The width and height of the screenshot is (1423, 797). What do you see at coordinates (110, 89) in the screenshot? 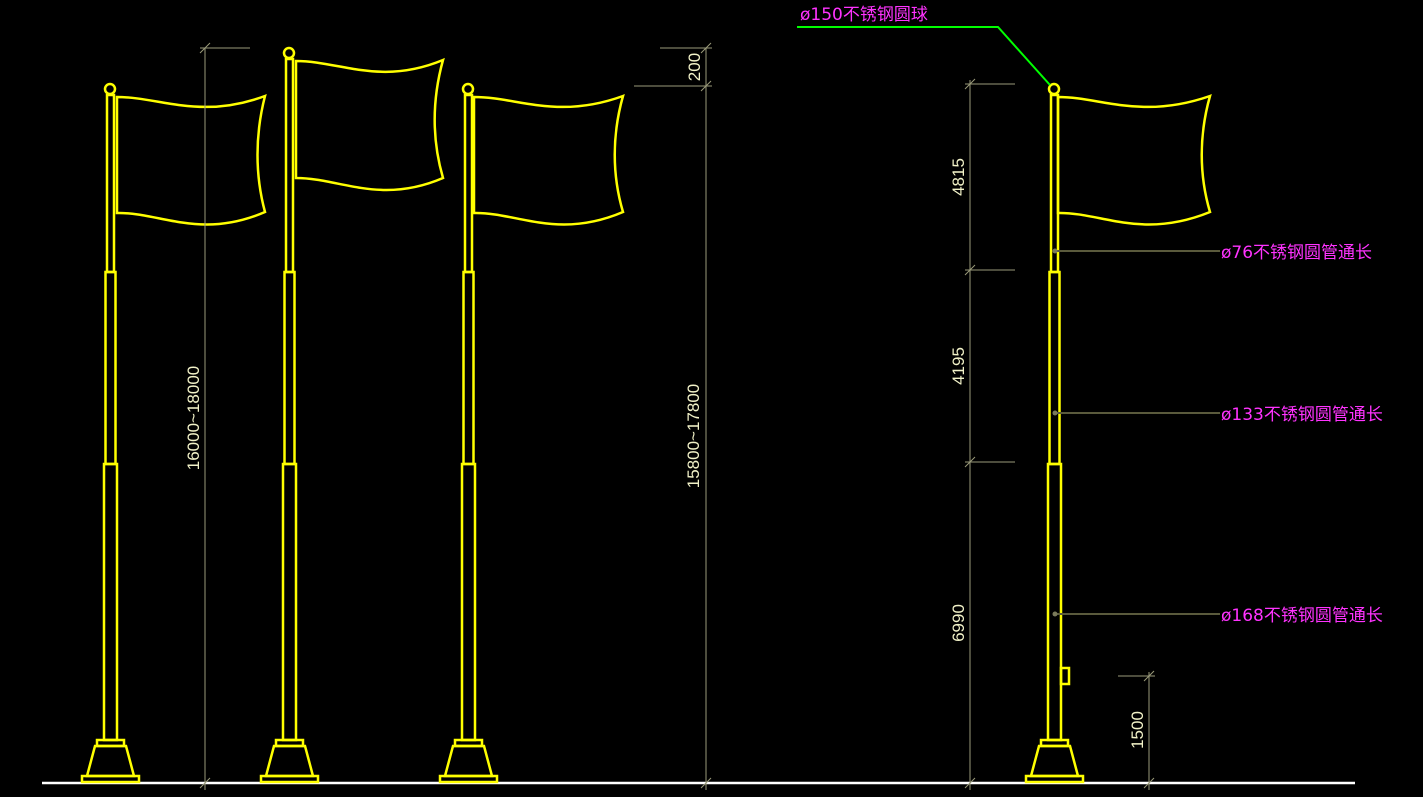
I see `pole-1-top-ball` at bounding box center [110, 89].